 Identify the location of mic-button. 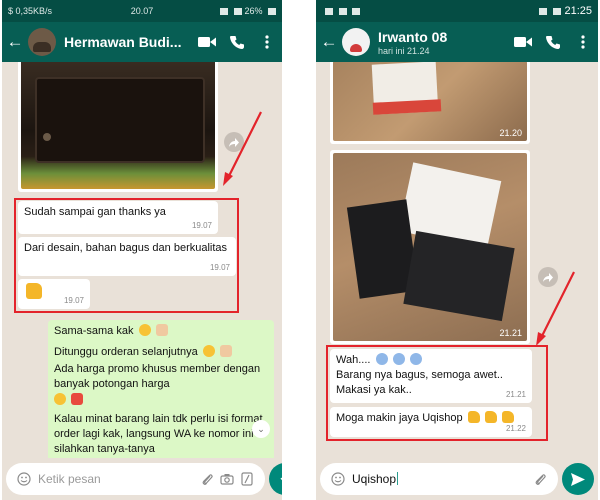
(275, 479).